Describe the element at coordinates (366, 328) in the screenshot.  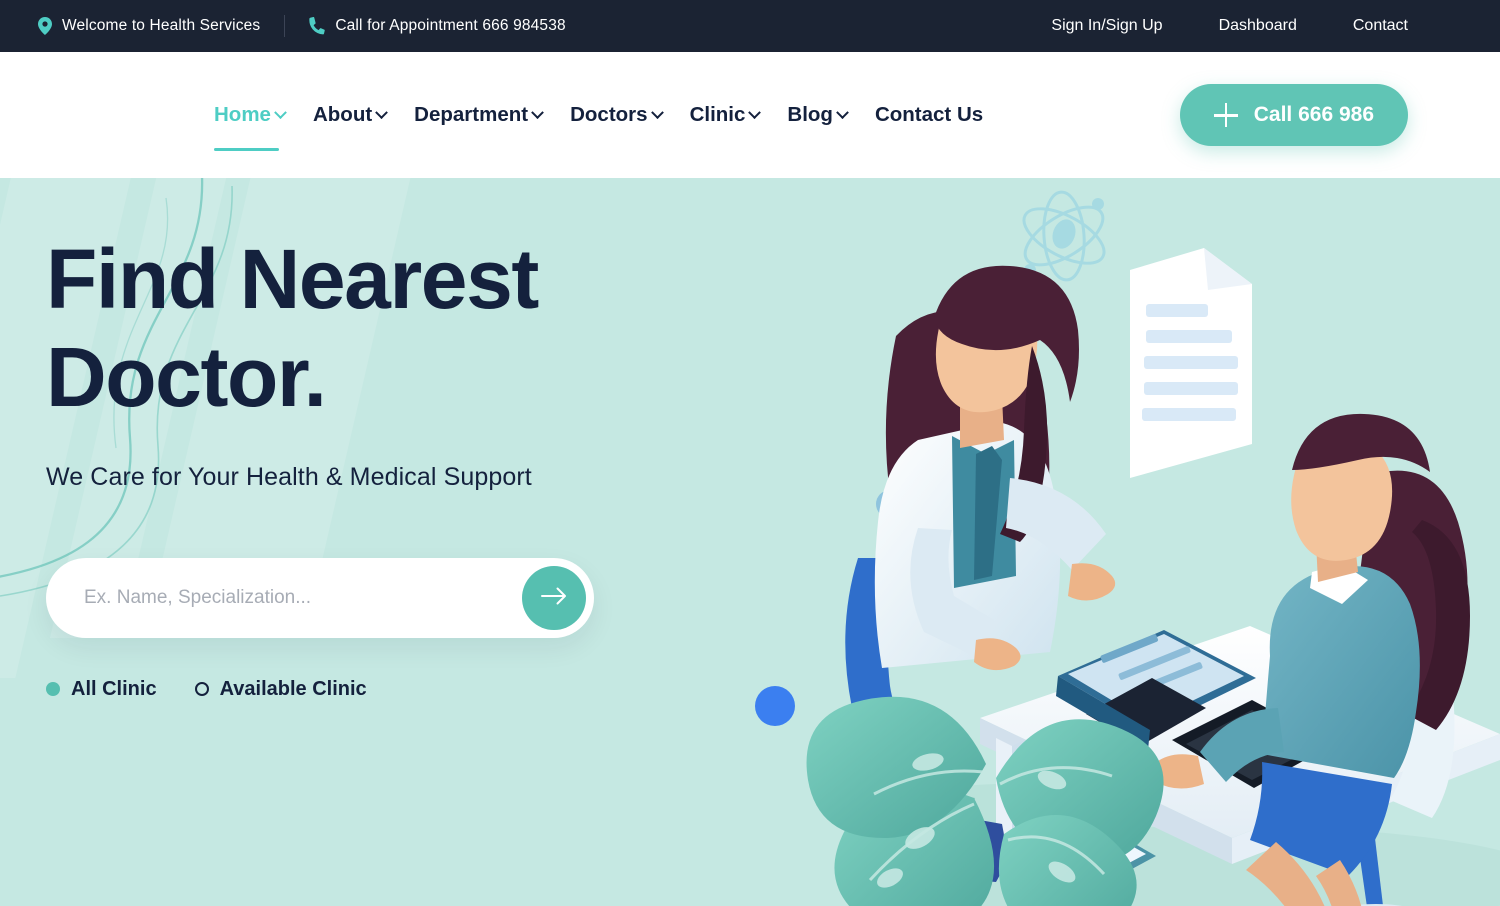
I see `page-title: Find Nearest Doctor.` at that location.